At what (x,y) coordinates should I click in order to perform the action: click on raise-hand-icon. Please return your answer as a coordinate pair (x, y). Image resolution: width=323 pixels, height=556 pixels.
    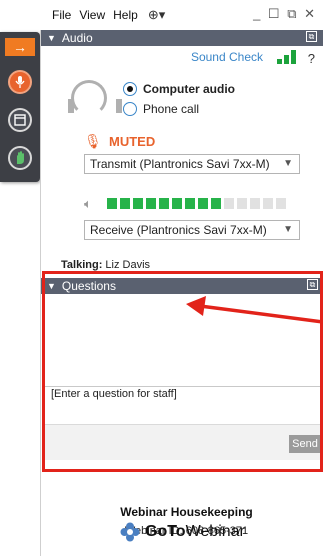
    Looking at the image, I should click on (20, 158).